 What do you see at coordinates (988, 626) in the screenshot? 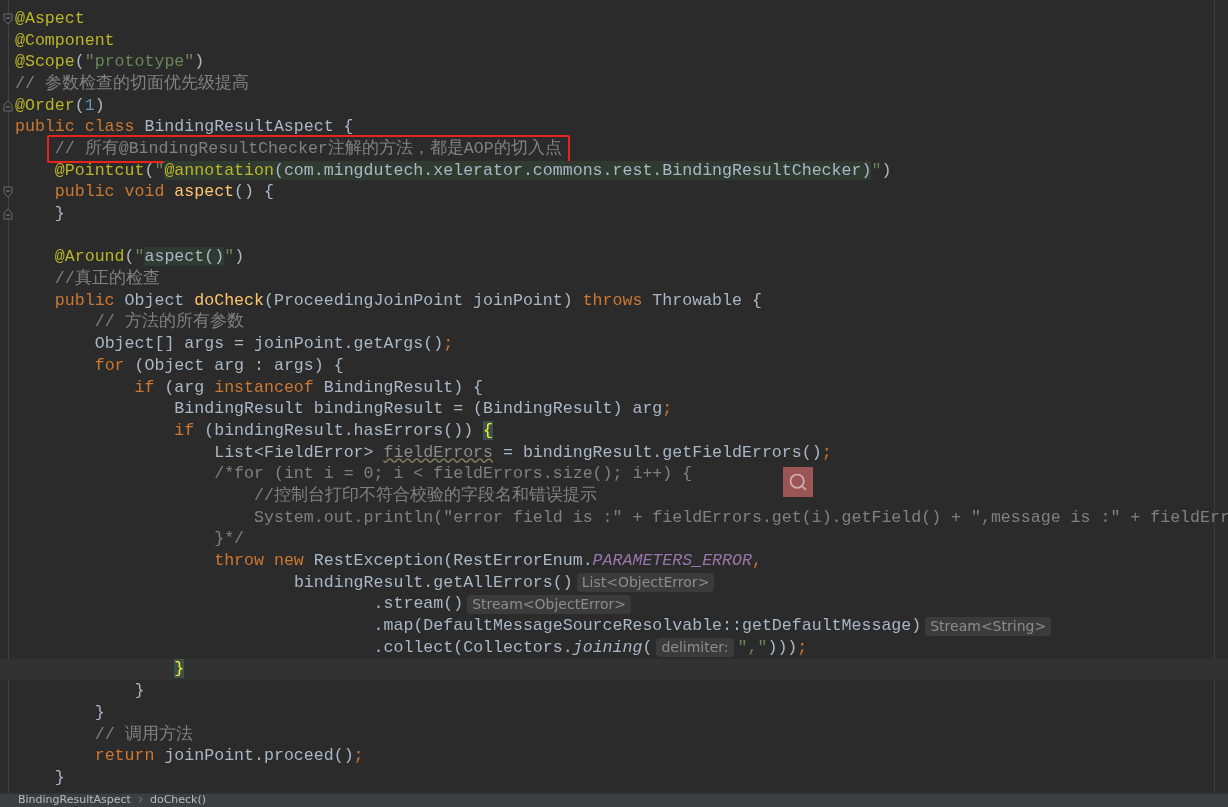
I see `type-hint: Stream<String>` at bounding box center [988, 626].